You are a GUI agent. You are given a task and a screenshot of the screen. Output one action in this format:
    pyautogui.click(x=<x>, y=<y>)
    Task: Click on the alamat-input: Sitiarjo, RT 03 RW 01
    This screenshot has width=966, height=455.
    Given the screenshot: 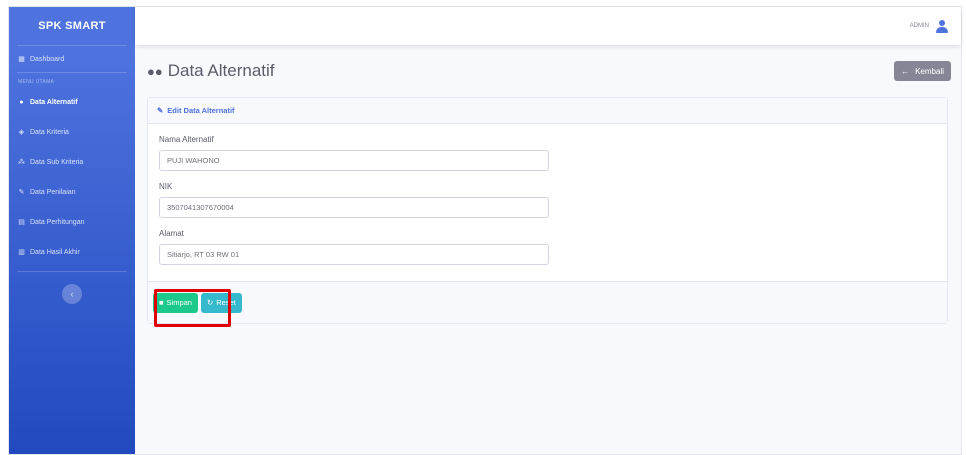 What is the action you would take?
    pyautogui.click(x=354, y=254)
    